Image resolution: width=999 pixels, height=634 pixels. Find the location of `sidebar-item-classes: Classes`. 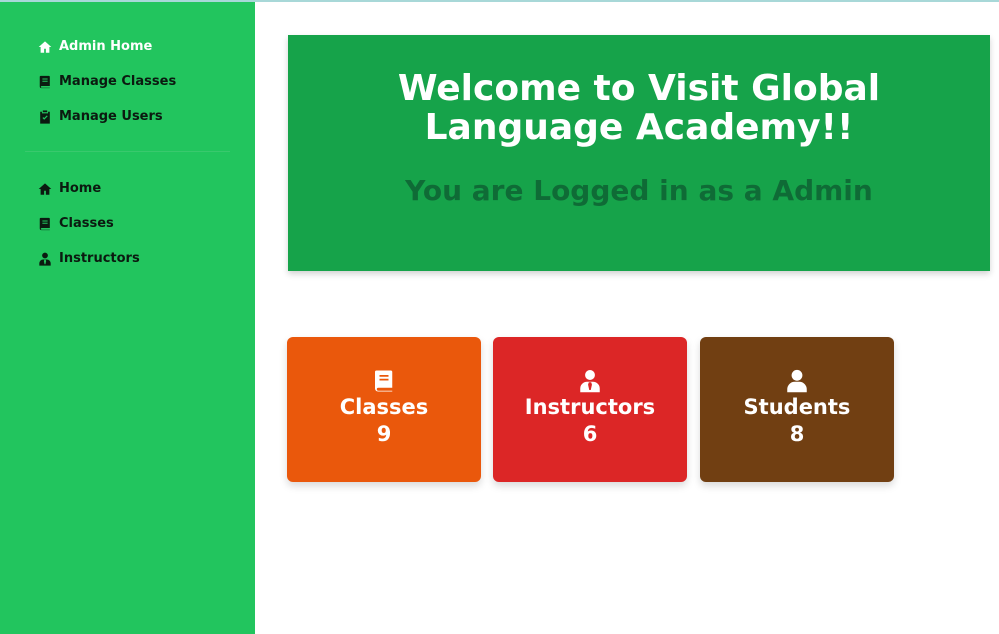

sidebar-item-classes: Classes is located at coordinates (127, 223).